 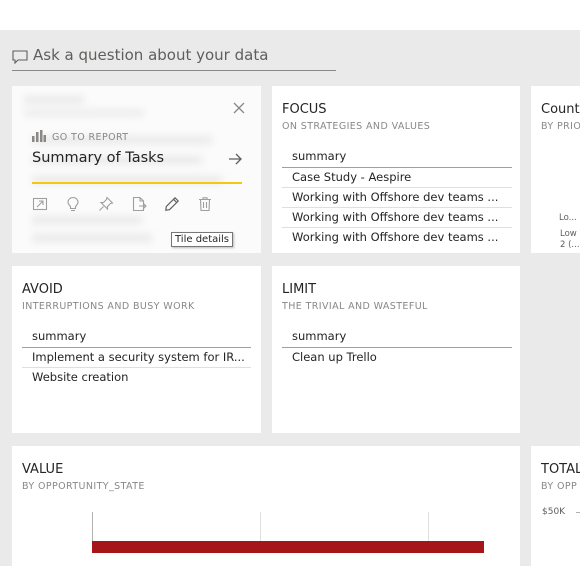 What do you see at coordinates (397, 178) in the screenshot?
I see `table-row: Case Study - Aespire` at bounding box center [397, 178].